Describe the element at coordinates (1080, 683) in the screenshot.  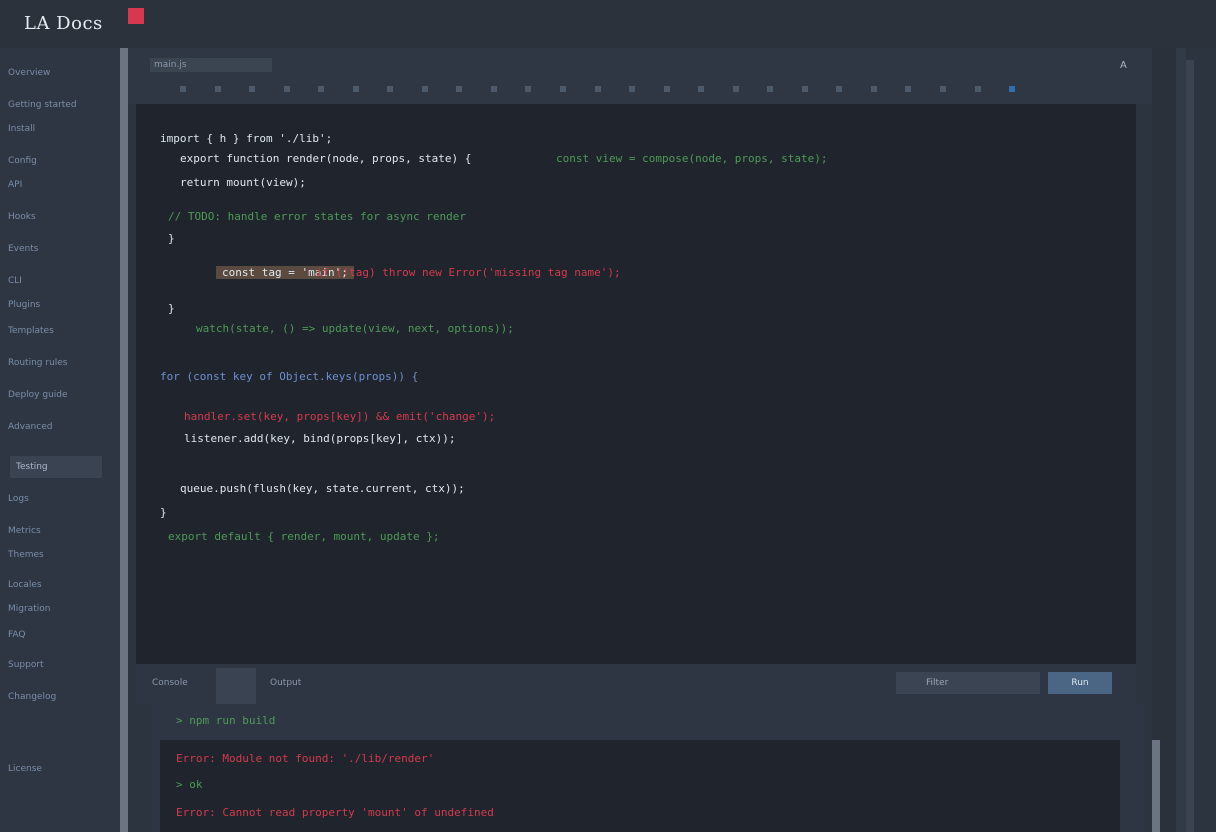
I see `run-button: Run` at that location.